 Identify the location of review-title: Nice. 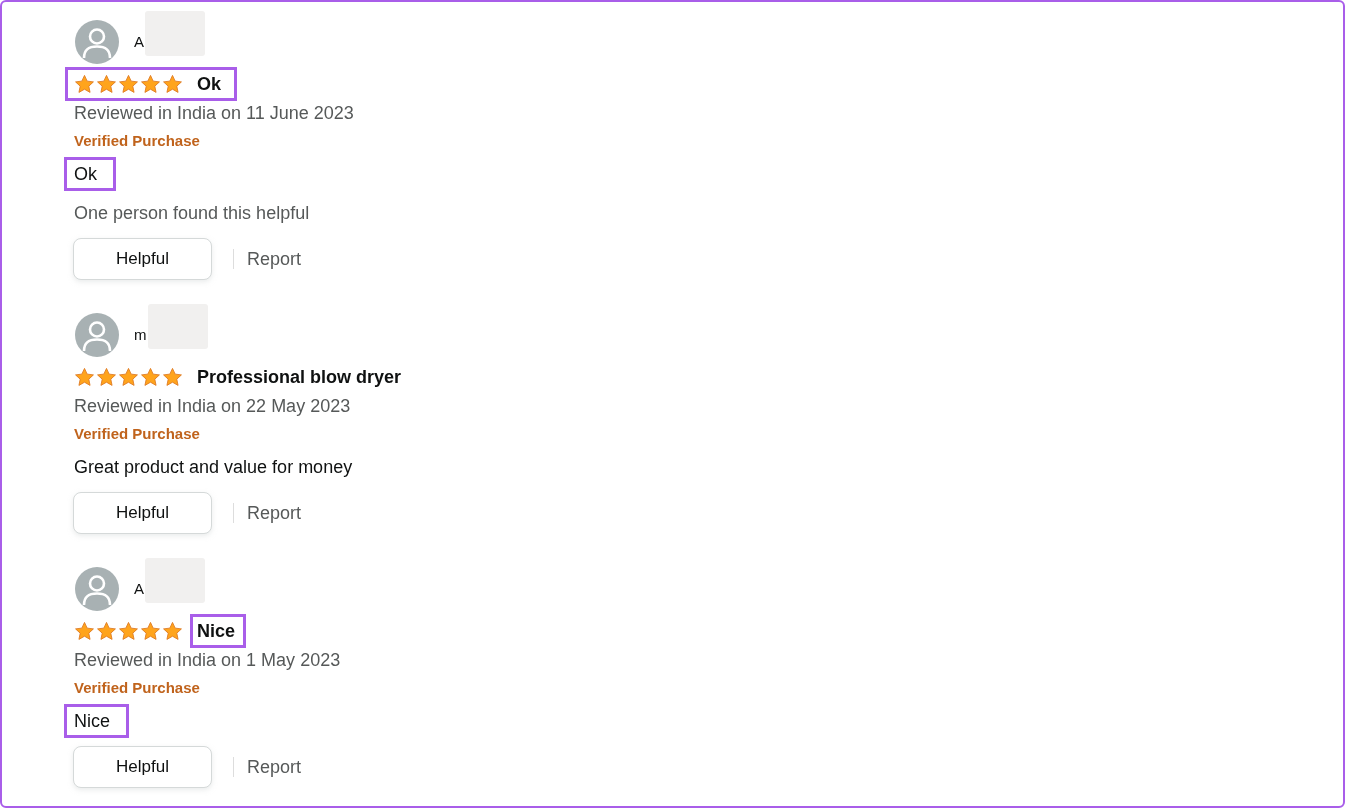
(218, 631).